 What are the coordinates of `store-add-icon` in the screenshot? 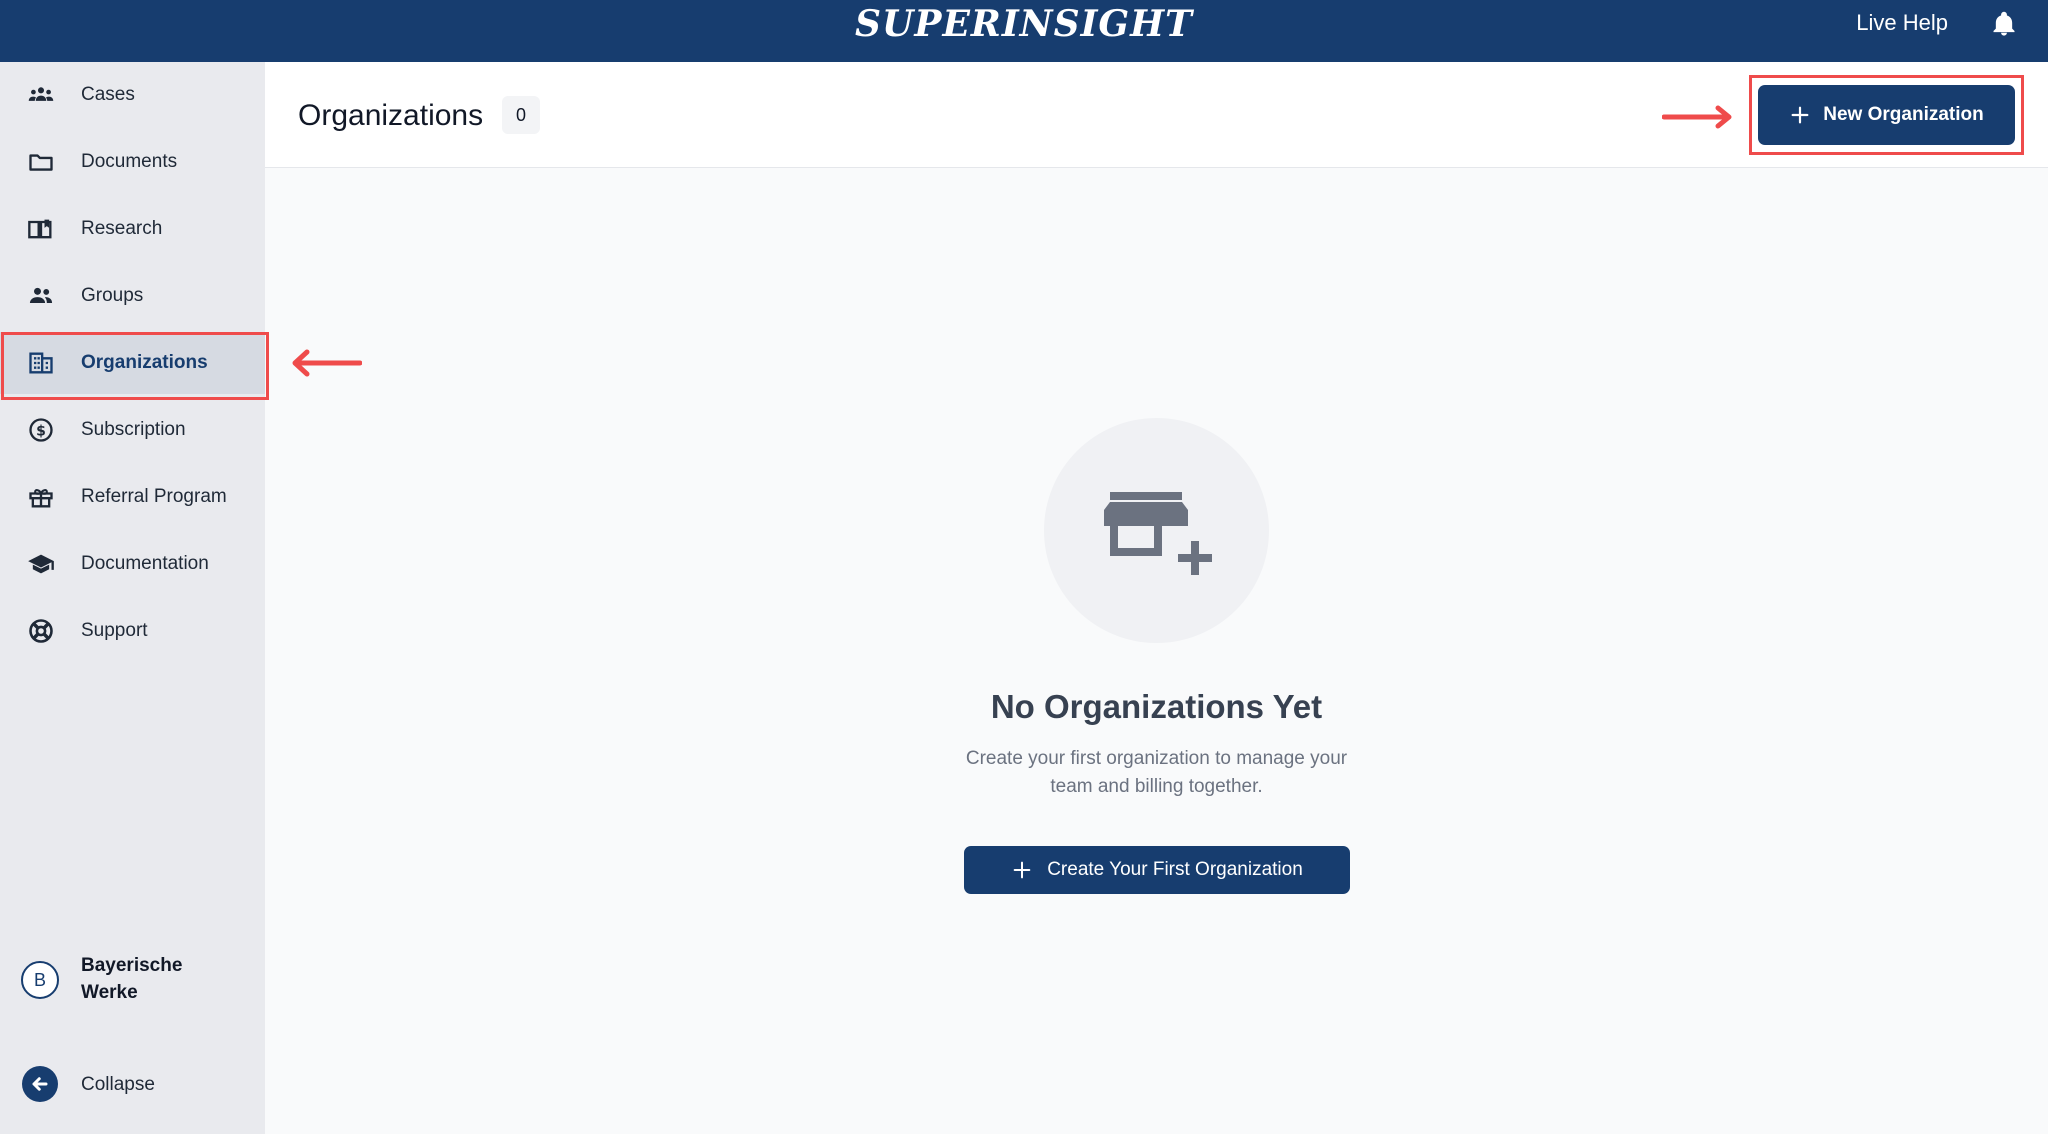 It's located at (1158, 533).